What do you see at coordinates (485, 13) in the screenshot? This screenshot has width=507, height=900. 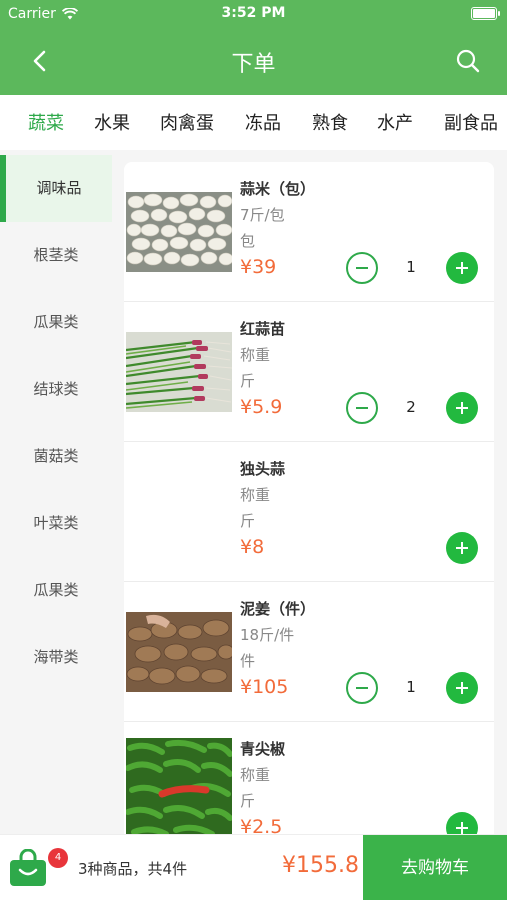 I see `battery-icon` at bounding box center [485, 13].